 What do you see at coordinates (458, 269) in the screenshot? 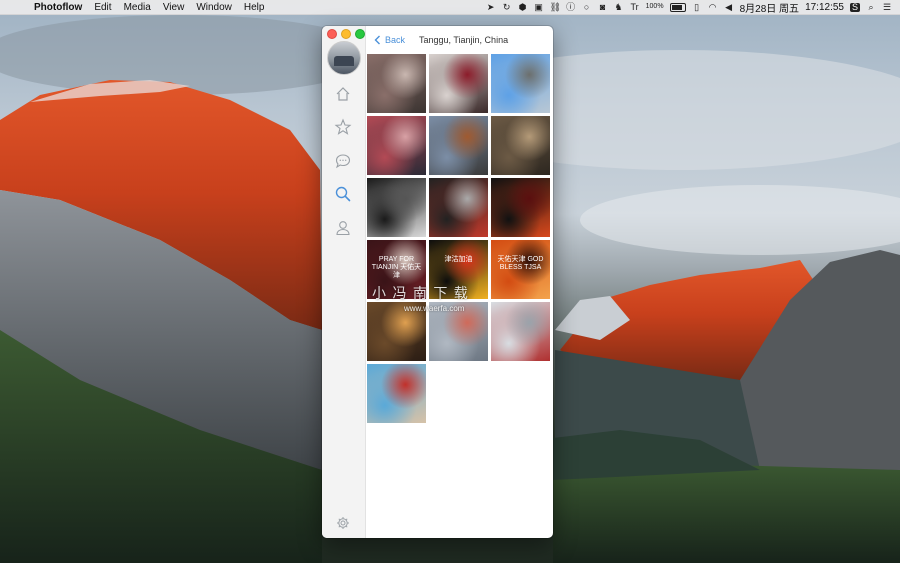
I see `photo-thumbnail: 津沽加油` at bounding box center [458, 269].